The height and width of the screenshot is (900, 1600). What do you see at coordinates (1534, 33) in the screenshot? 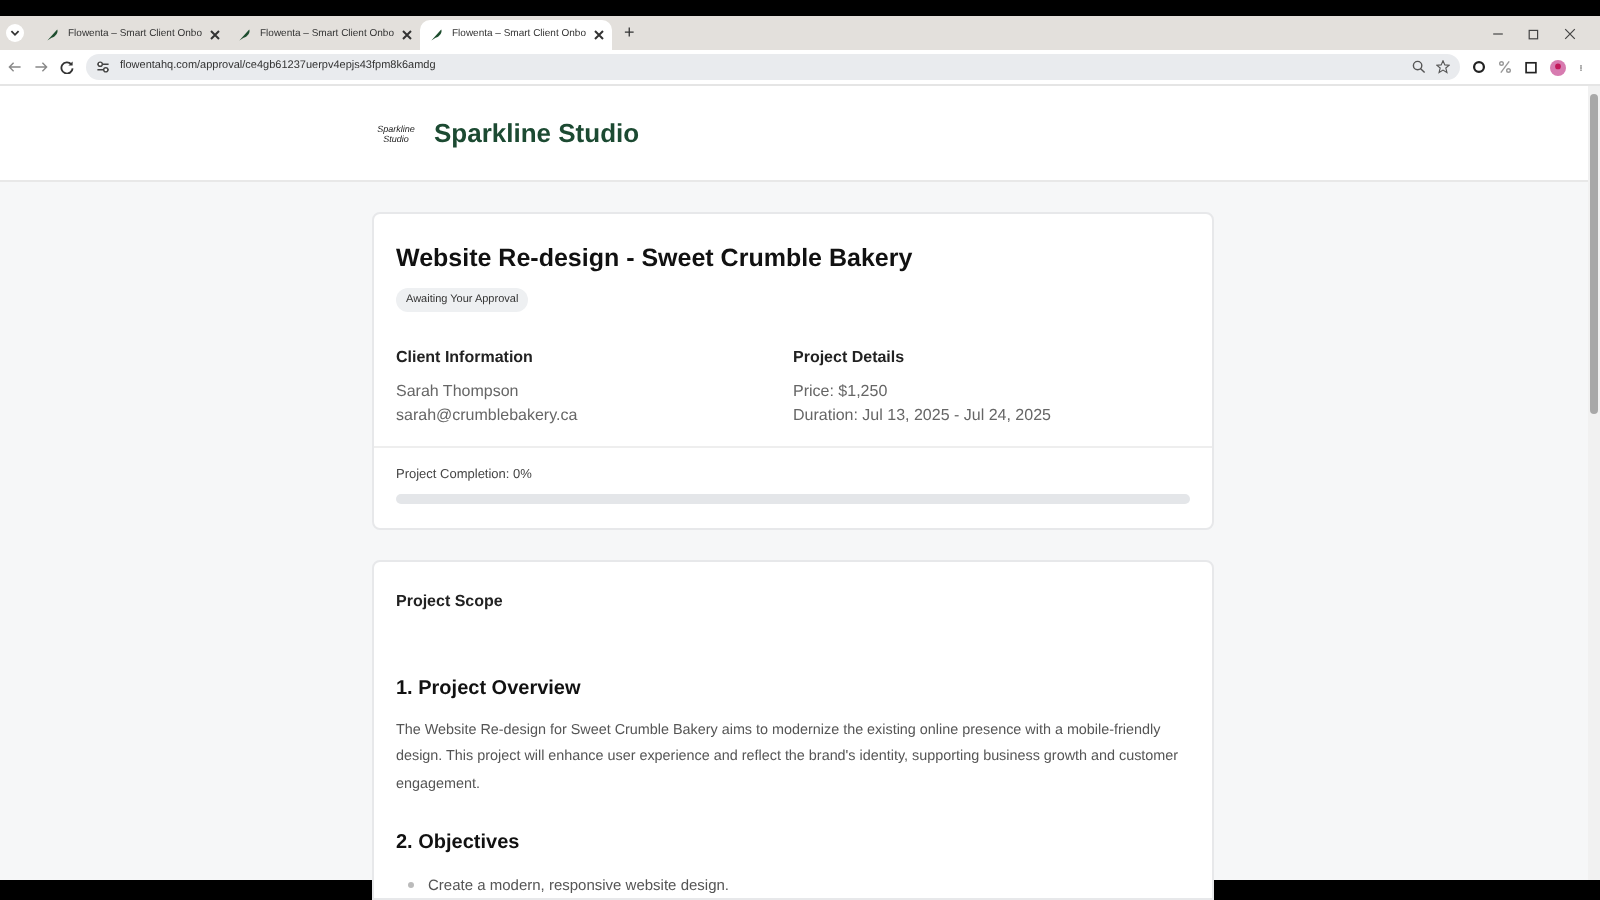
I see `restore-icon` at bounding box center [1534, 33].